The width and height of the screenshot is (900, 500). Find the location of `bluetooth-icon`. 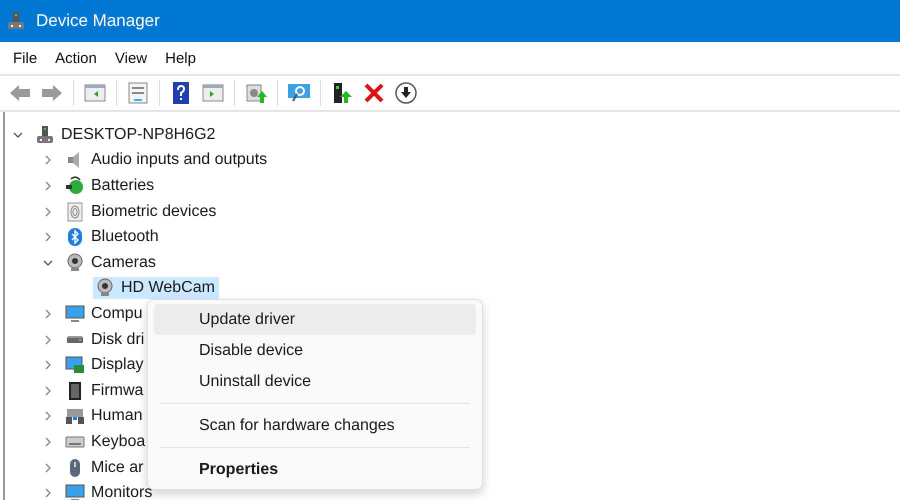

bluetooth-icon is located at coordinates (75, 237).